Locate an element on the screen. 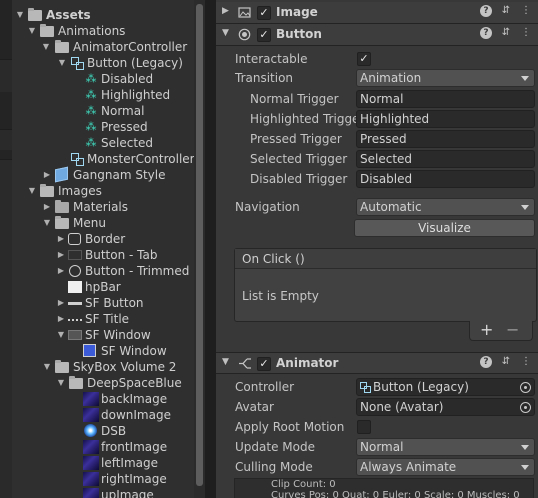 The image size is (538, 498). tree-item-sf-window-sprite: SF Window is located at coordinates (108, 351).